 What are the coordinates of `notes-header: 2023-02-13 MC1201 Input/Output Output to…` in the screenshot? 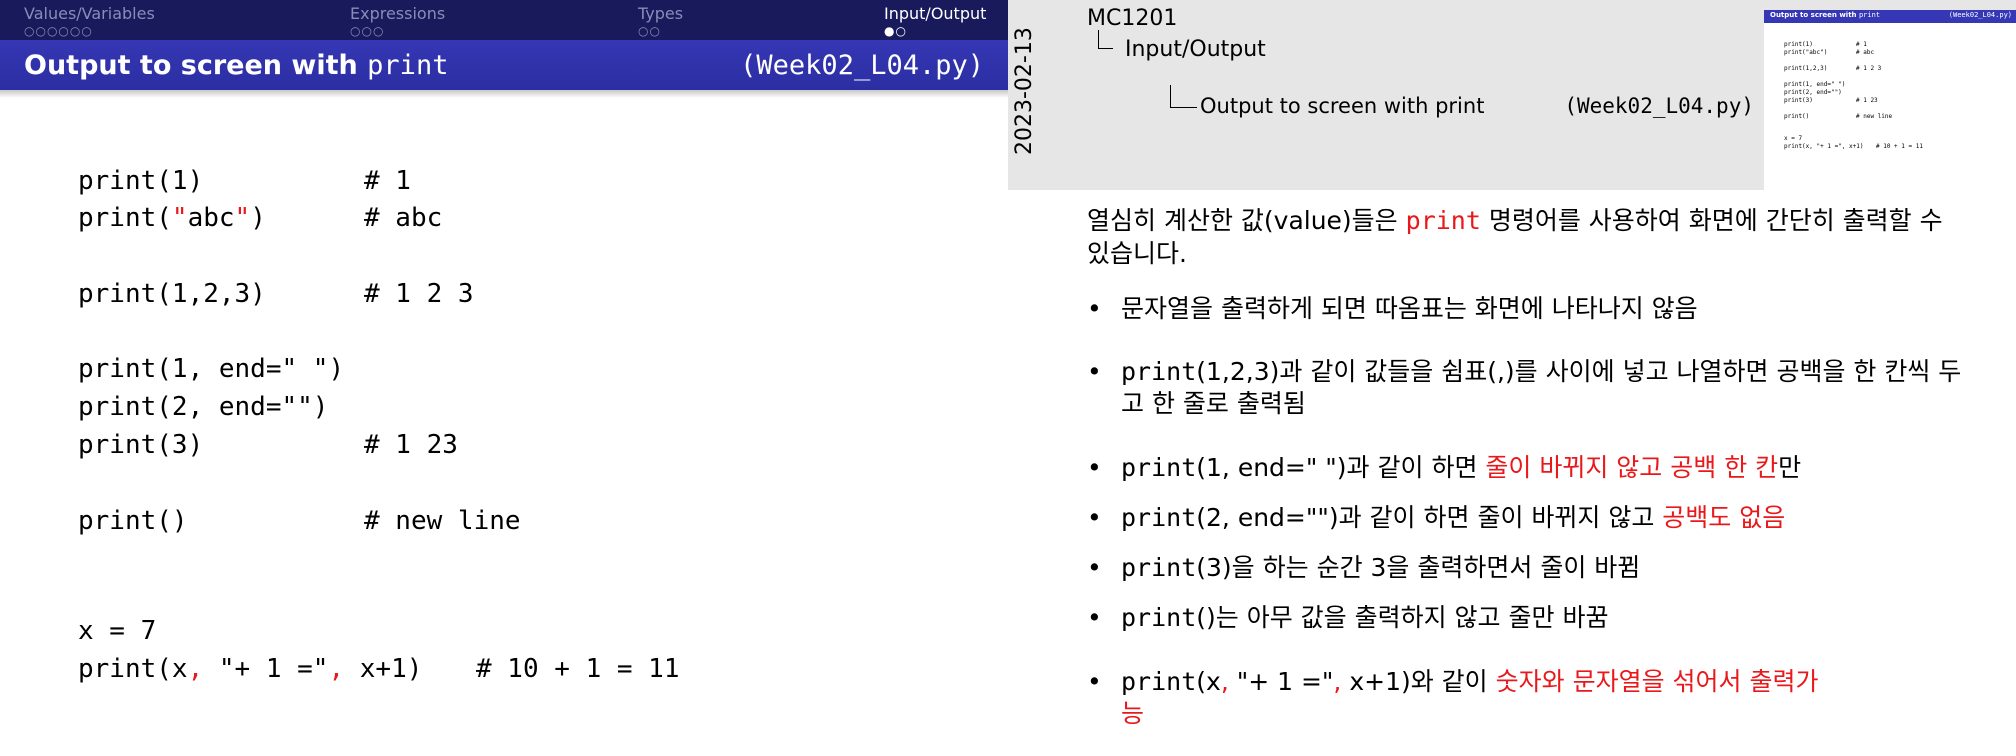 It's located at (1512, 95).